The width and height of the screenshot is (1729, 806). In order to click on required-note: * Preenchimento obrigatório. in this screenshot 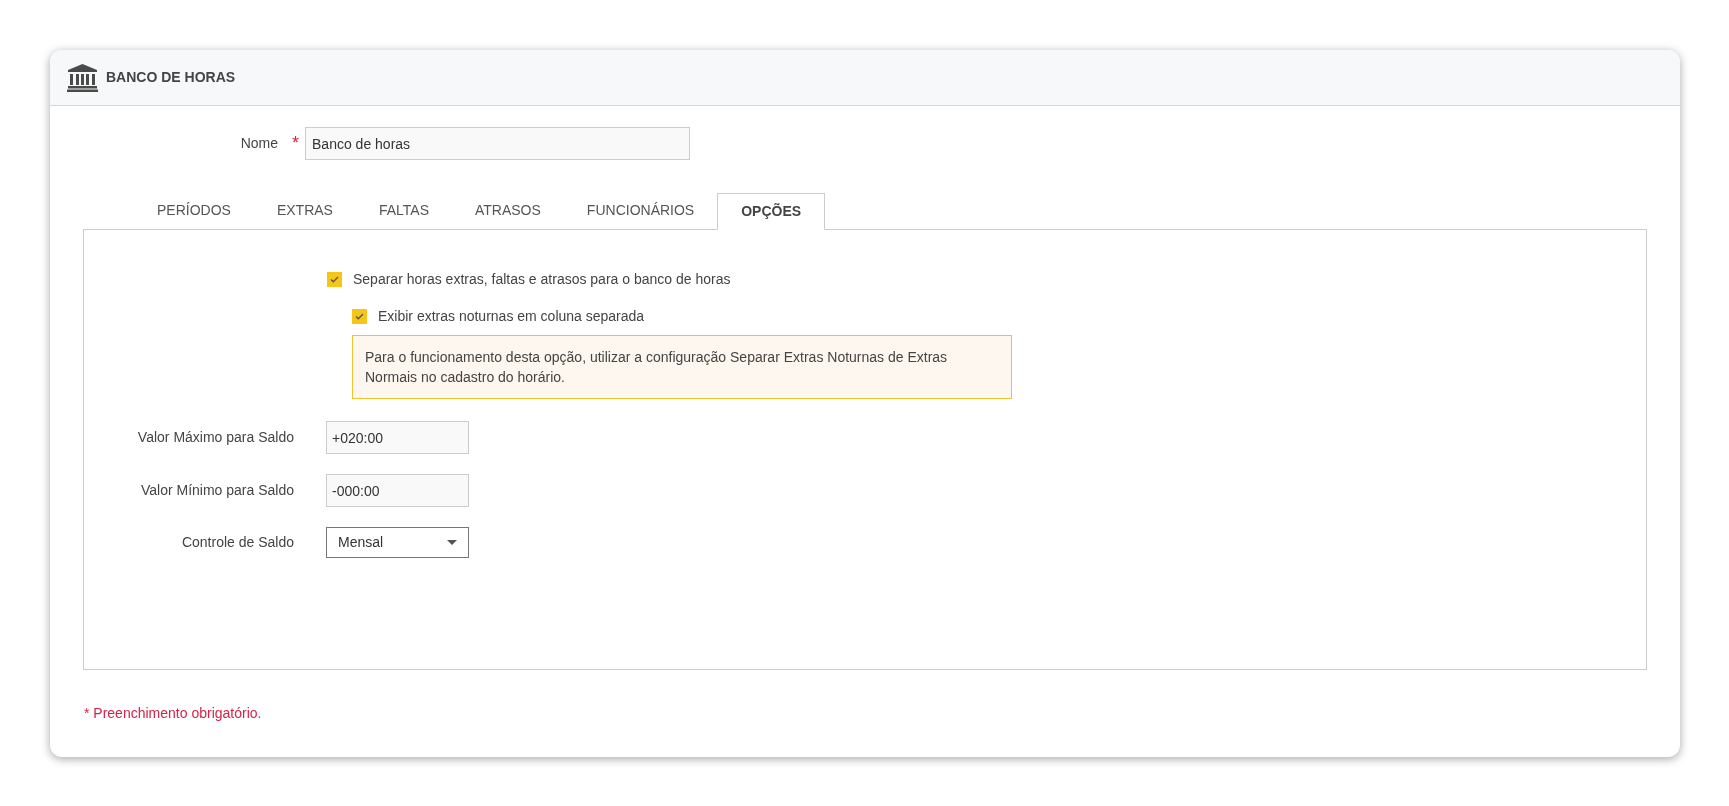, I will do `click(173, 713)`.